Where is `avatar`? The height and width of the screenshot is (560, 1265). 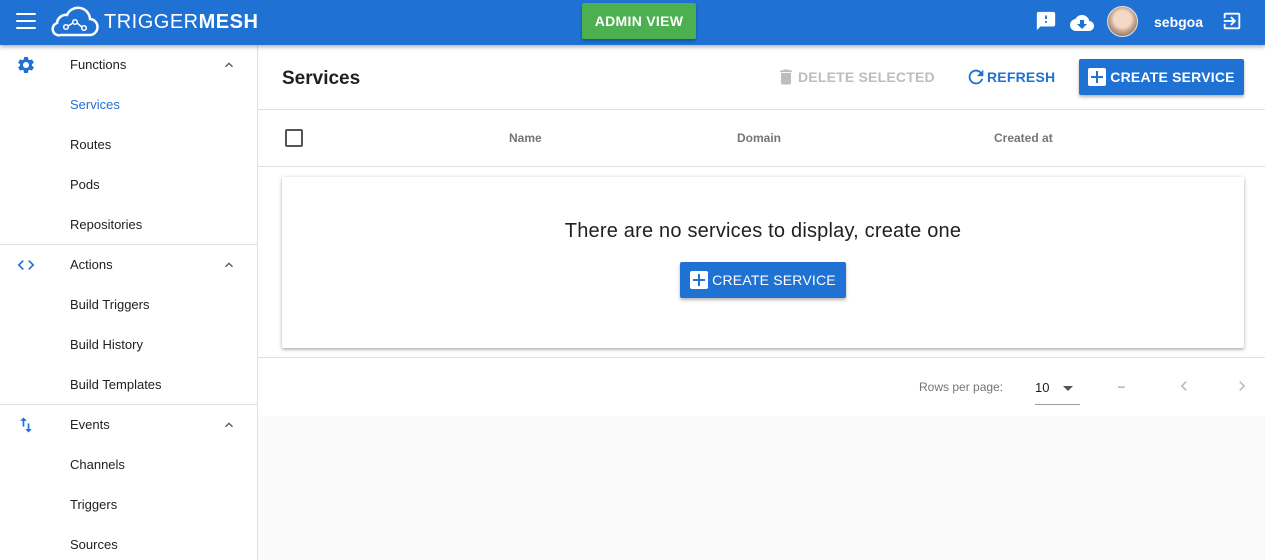
avatar is located at coordinates (1122, 21).